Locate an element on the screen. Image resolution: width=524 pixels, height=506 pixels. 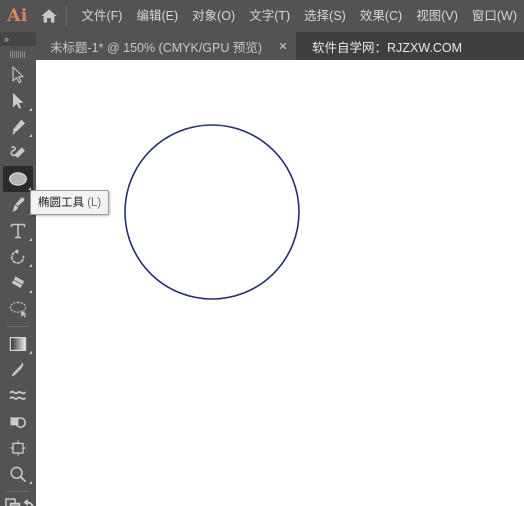
fill-stroke-swap-group is located at coordinates (13, 502).